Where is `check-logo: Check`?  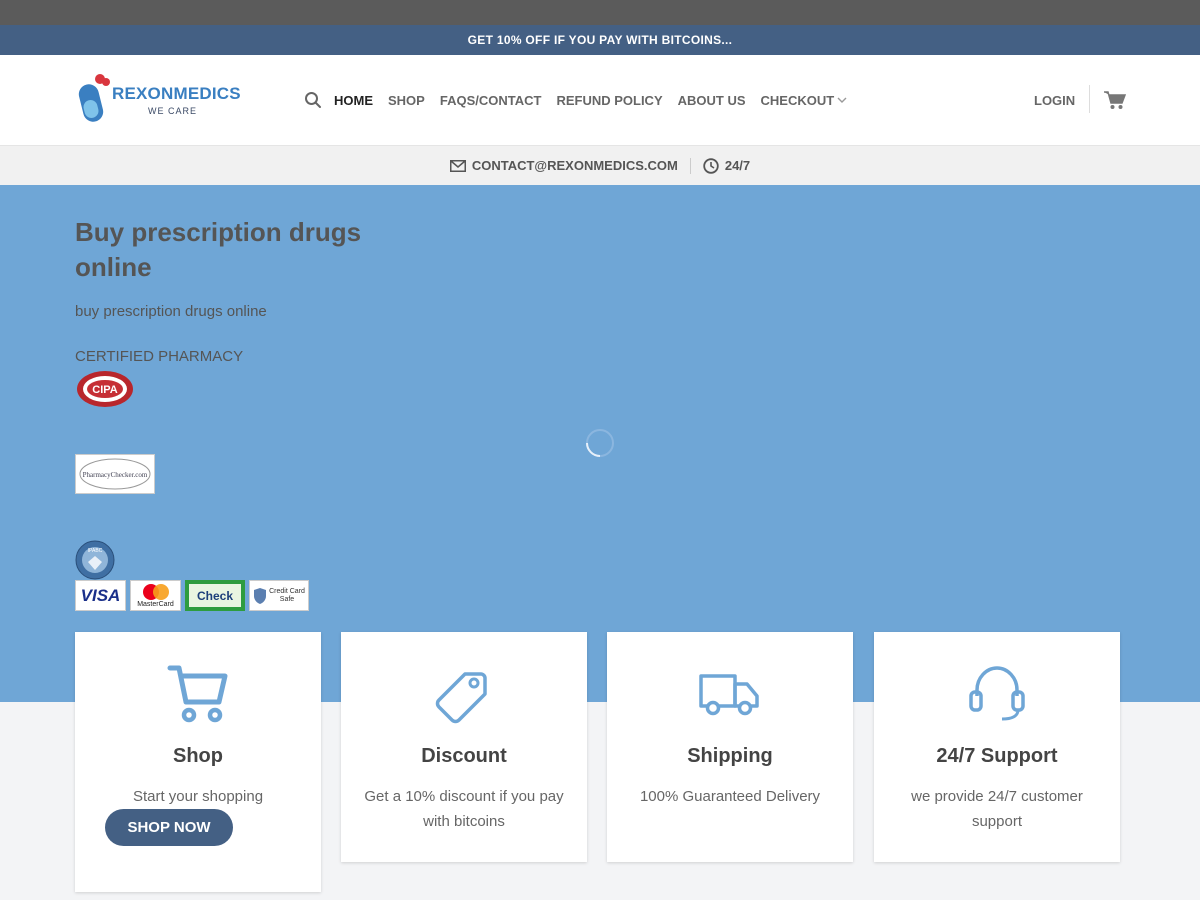
check-logo: Check is located at coordinates (215, 595).